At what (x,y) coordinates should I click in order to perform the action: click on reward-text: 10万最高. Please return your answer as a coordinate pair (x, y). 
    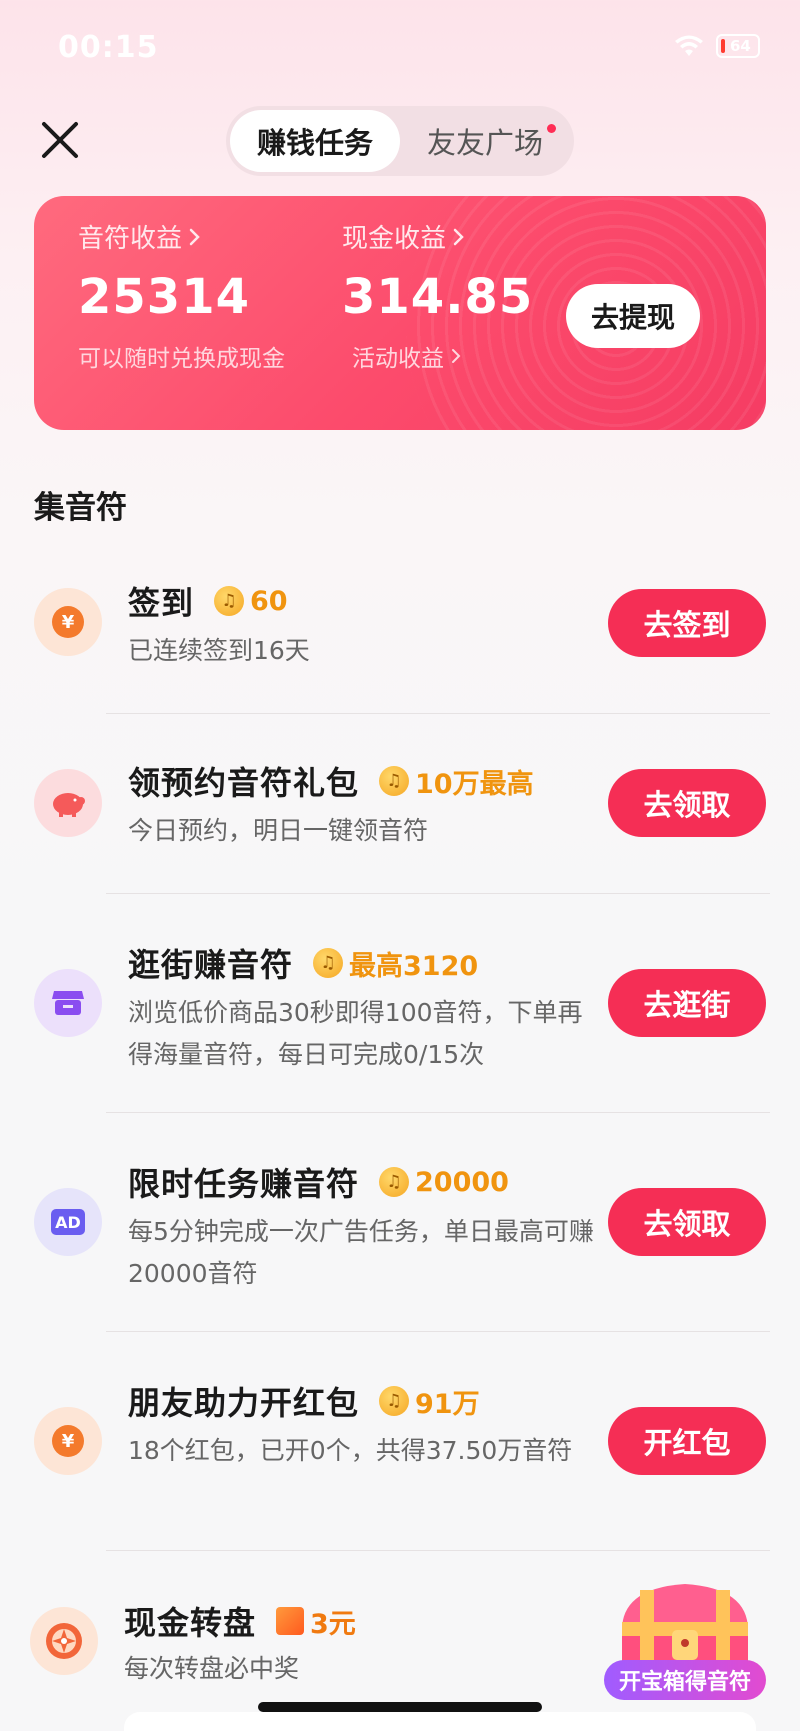
    Looking at the image, I should click on (474, 784).